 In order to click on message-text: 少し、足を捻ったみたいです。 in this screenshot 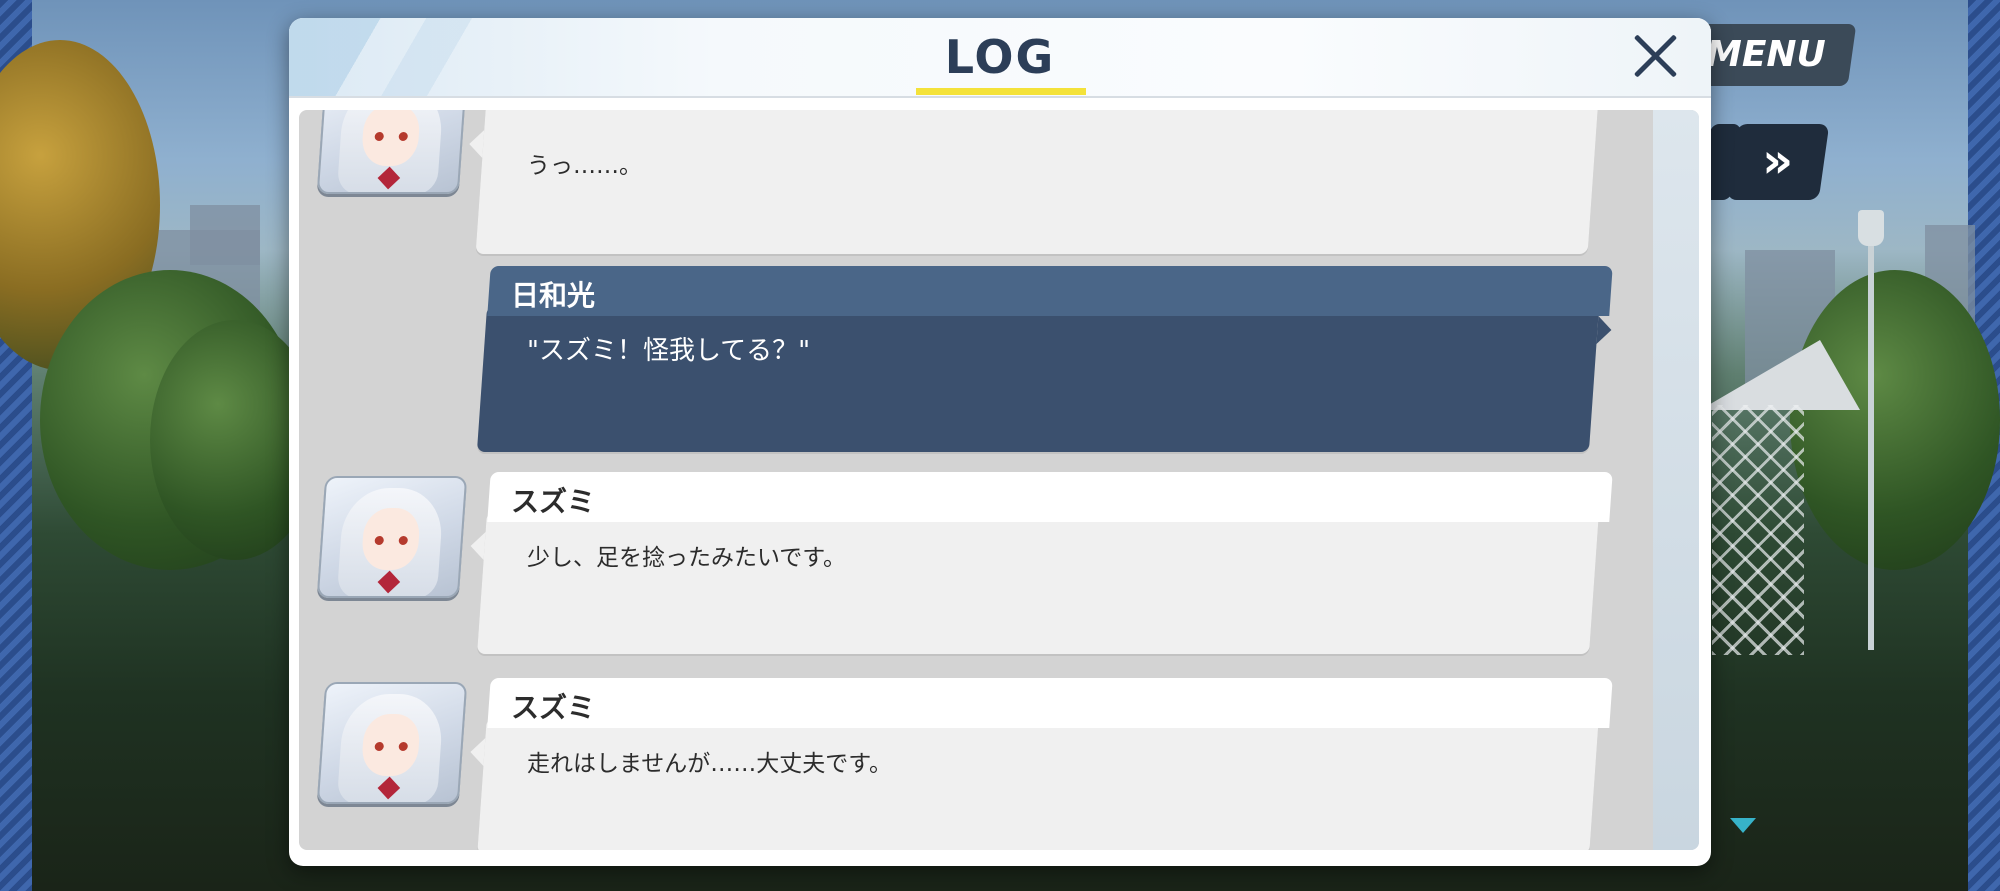, I will do `click(687, 558)`.